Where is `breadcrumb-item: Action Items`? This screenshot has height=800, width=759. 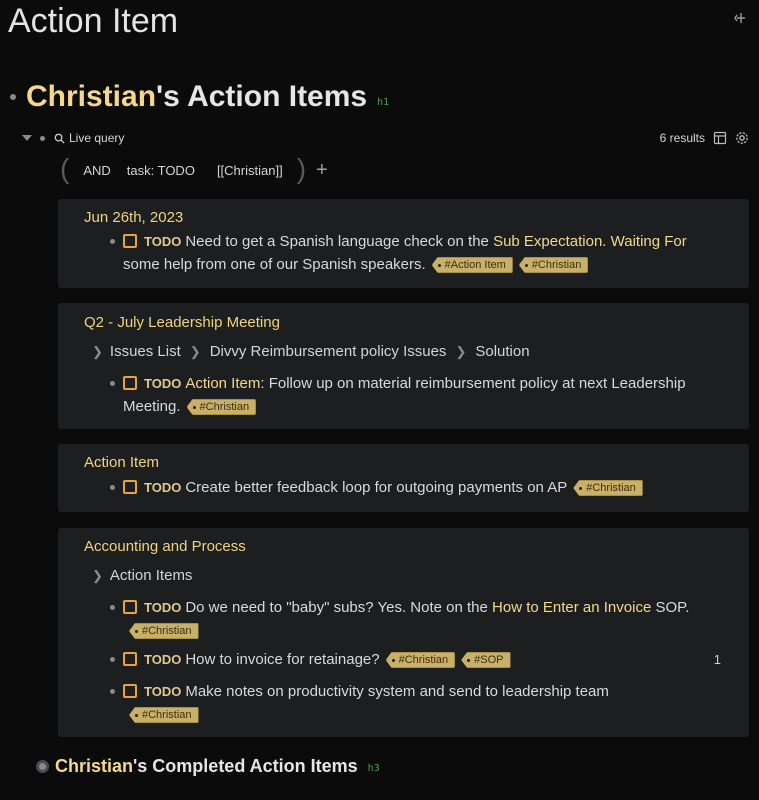 breadcrumb-item: Action Items is located at coordinates (151, 575).